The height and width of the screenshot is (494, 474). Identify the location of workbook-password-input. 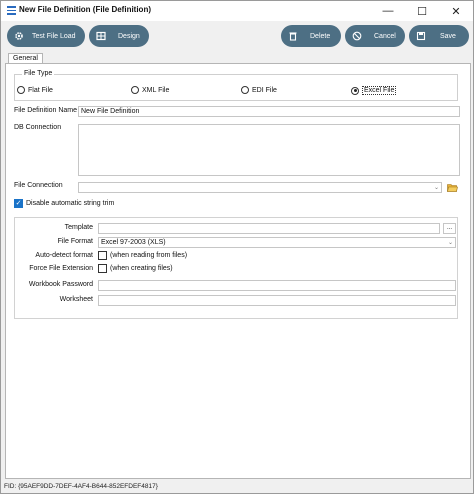
(277, 285).